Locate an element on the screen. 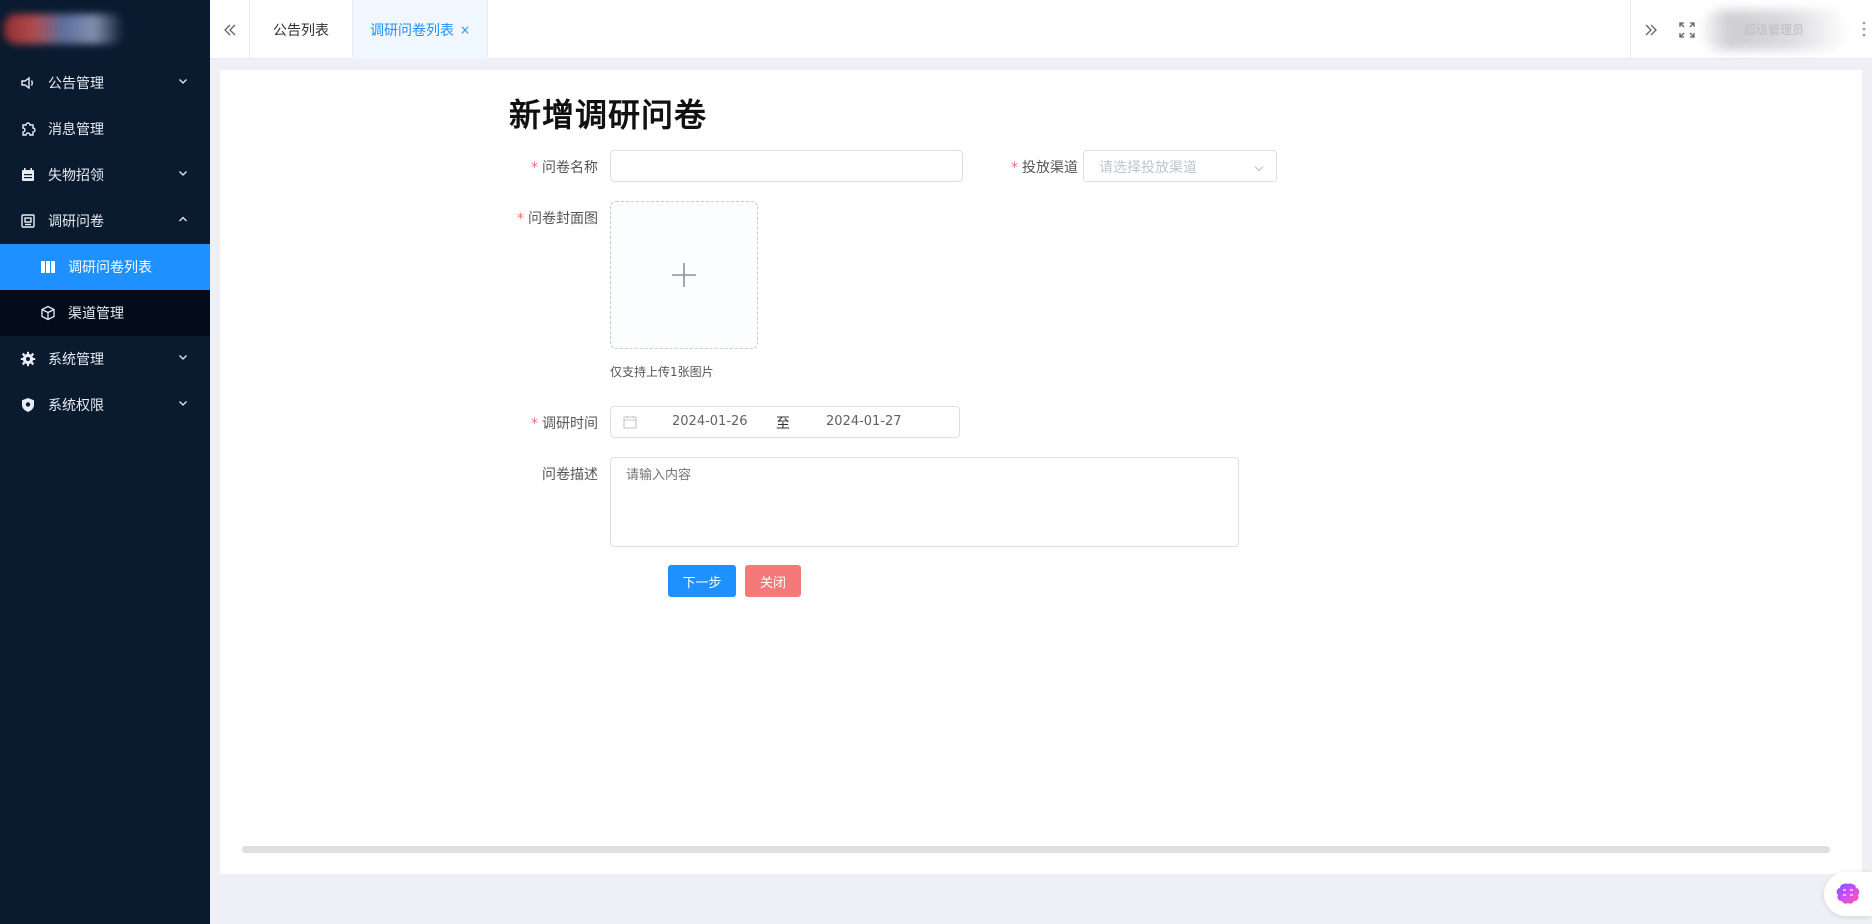 The width and height of the screenshot is (1872, 924). plus-icon is located at coordinates (684, 275).